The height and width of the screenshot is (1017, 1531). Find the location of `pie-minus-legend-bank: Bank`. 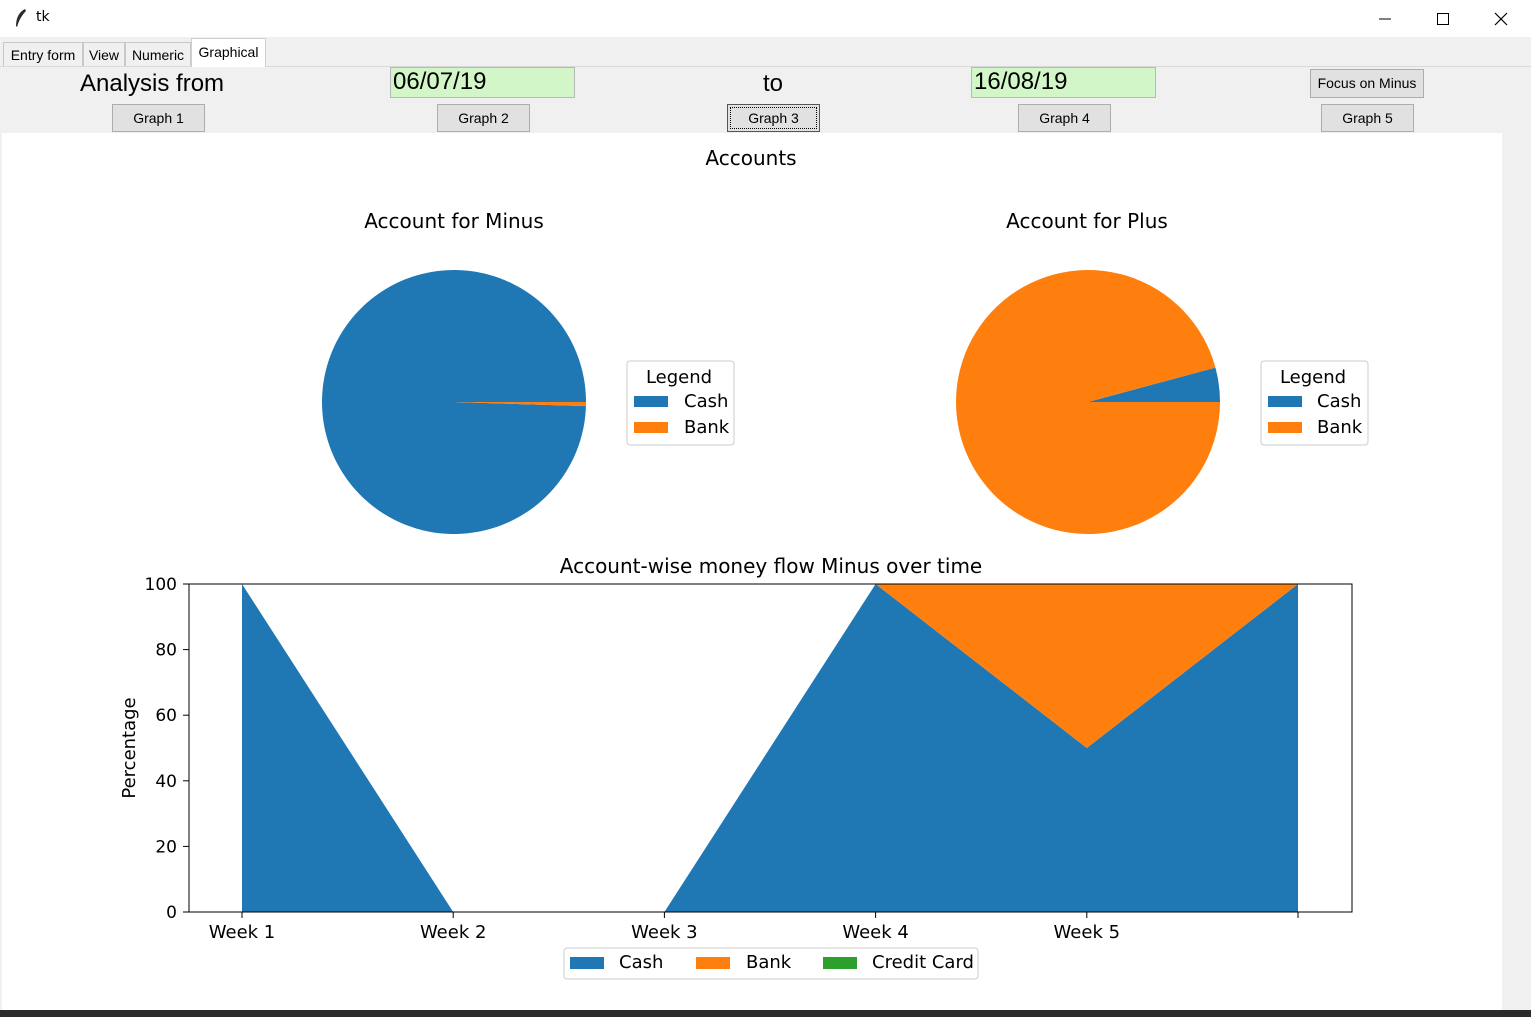

pie-minus-legend-bank: Bank is located at coordinates (707, 427).